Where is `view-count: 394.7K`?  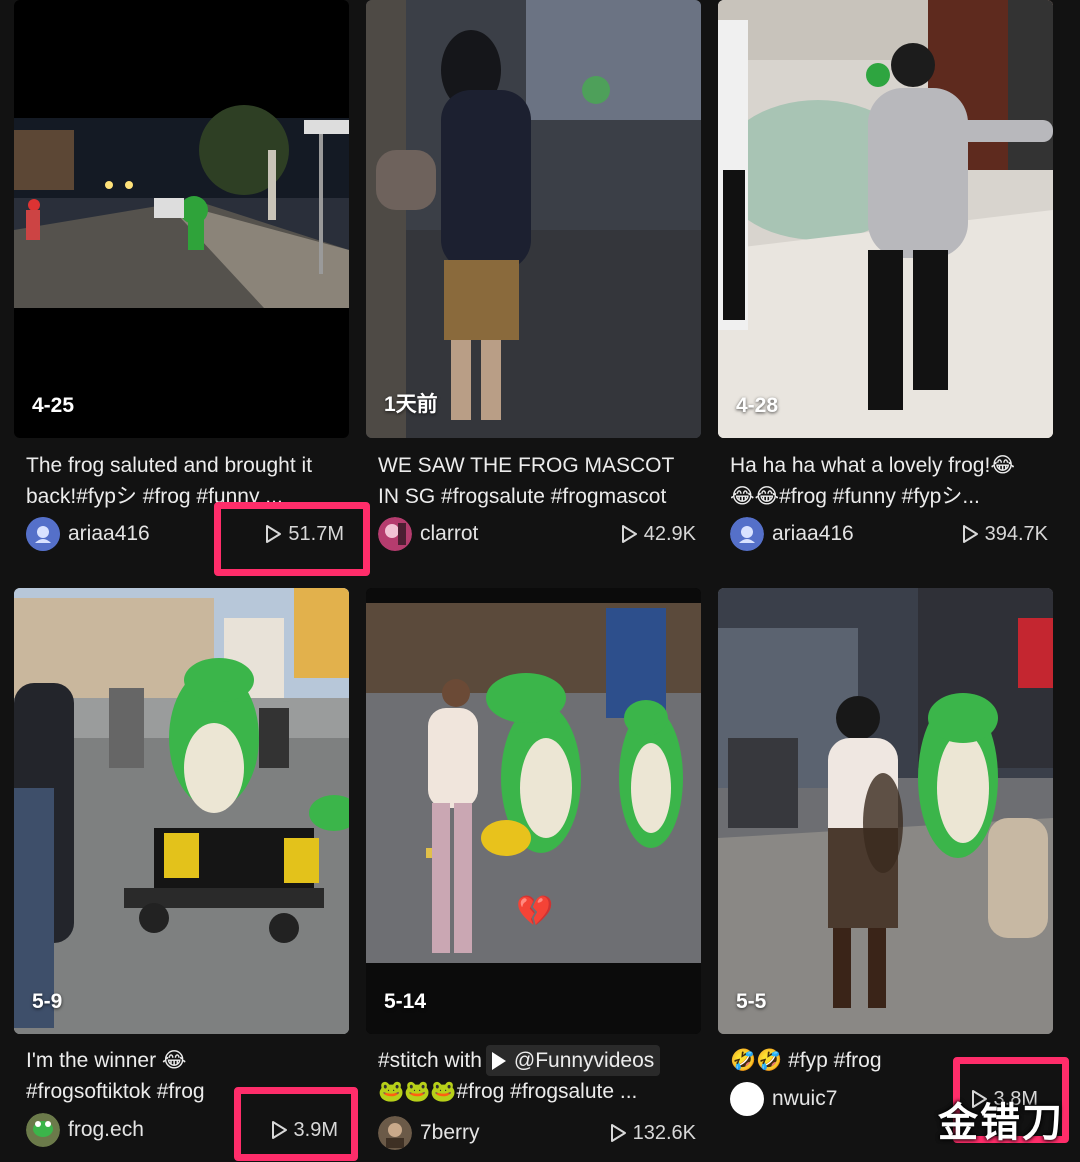
view-count: 394.7K is located at coordinates (1004, 534).